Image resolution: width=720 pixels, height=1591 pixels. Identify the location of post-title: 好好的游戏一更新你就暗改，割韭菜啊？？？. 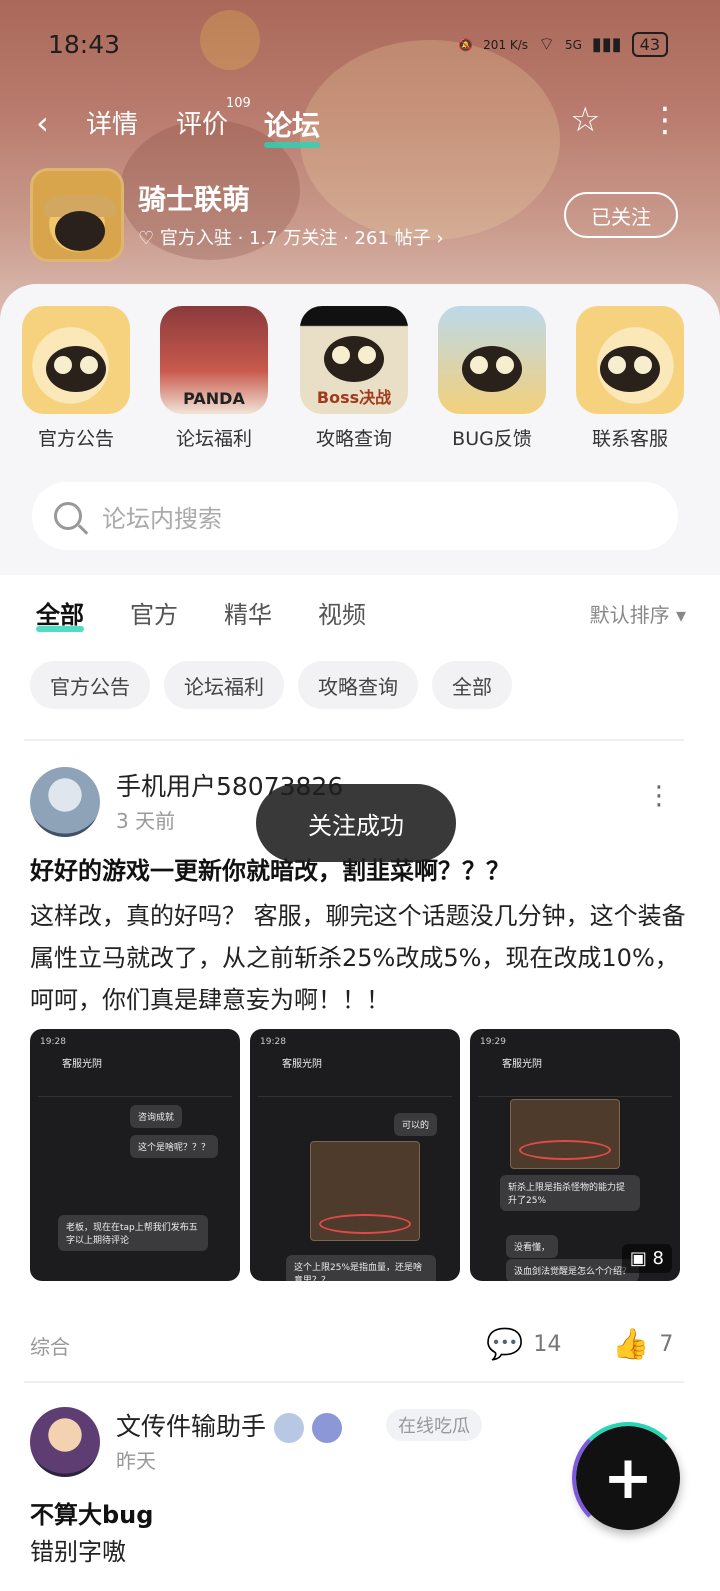
(270, 871).